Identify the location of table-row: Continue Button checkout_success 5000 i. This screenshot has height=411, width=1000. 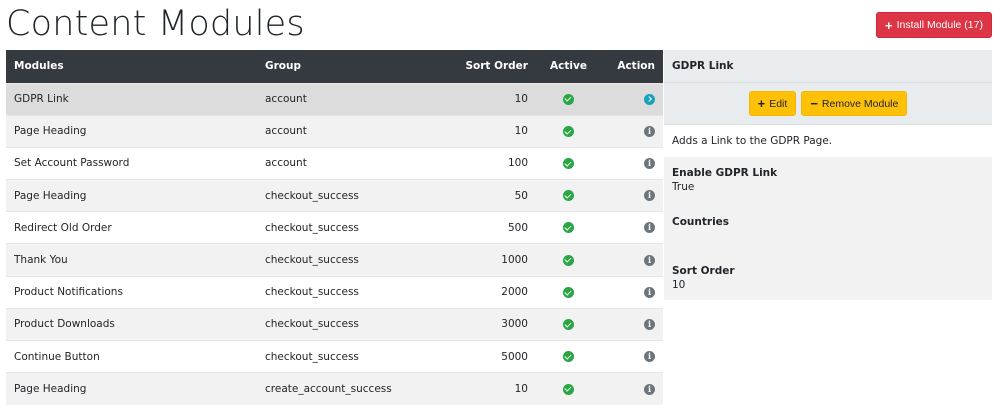
(334, 356).